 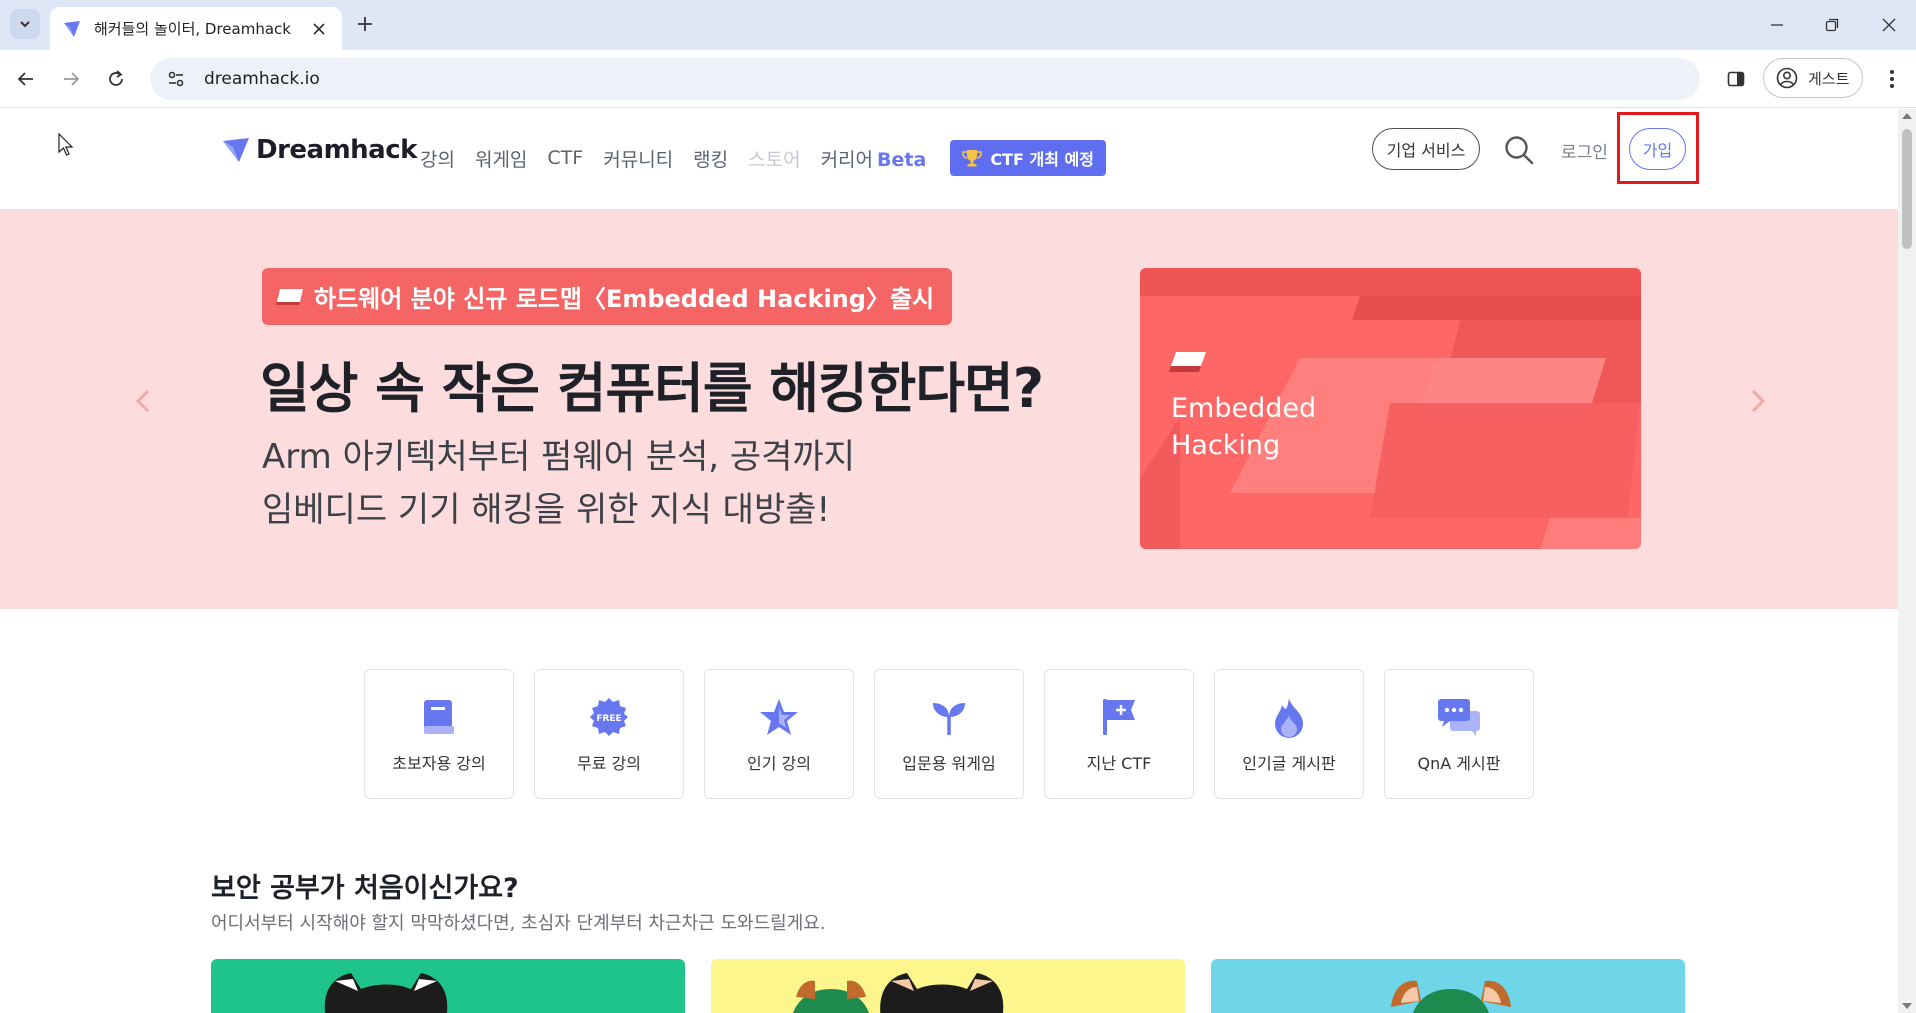 I want to click on browser-menu-button, so click(x=1892, y=79).